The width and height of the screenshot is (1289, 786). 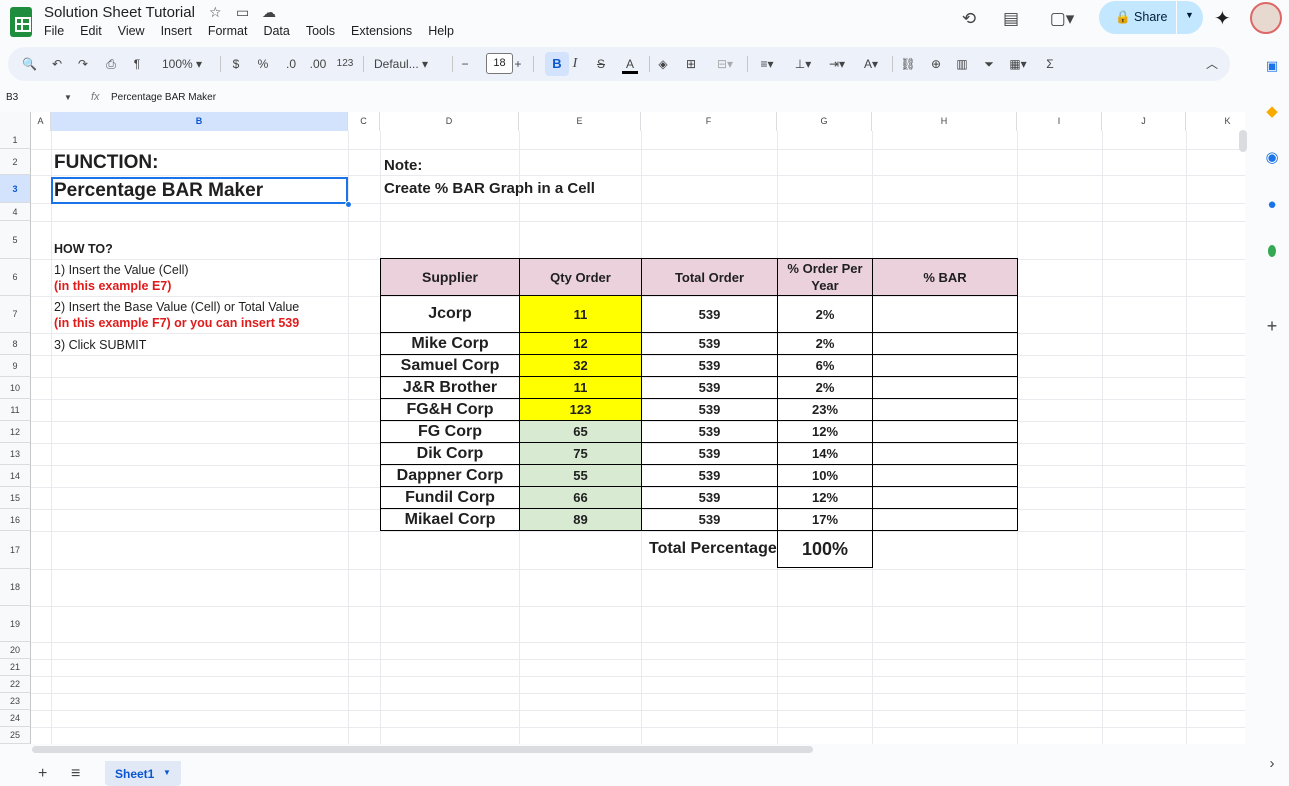 I want to click on supplier-cell: FG Corp, so click(x=450, y=431).